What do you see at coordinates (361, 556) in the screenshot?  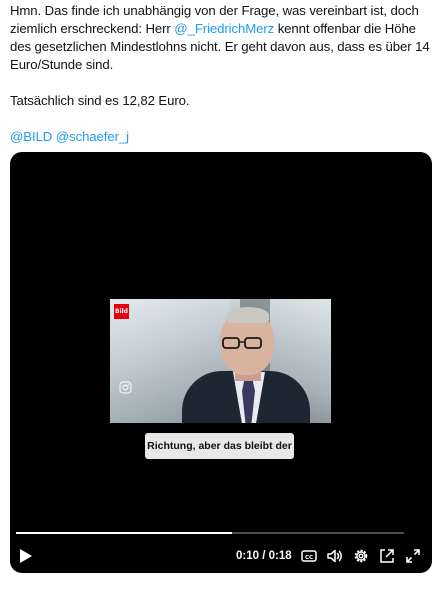 I see `settings-icon` at bounding box center [361, 556].